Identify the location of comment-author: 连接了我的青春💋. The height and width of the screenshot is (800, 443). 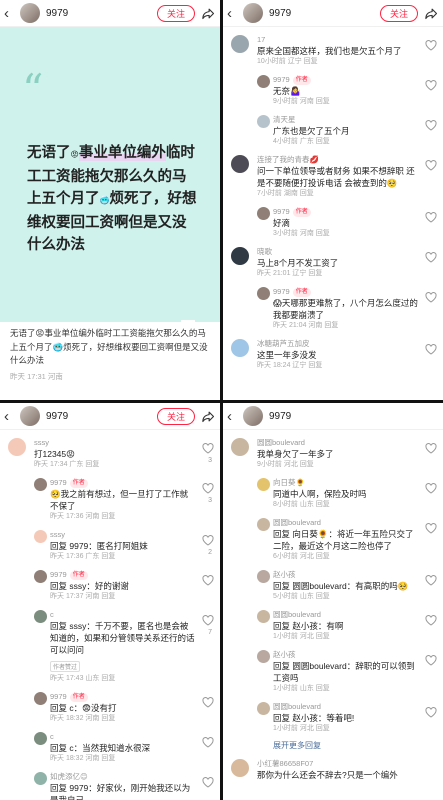
(288, 159).